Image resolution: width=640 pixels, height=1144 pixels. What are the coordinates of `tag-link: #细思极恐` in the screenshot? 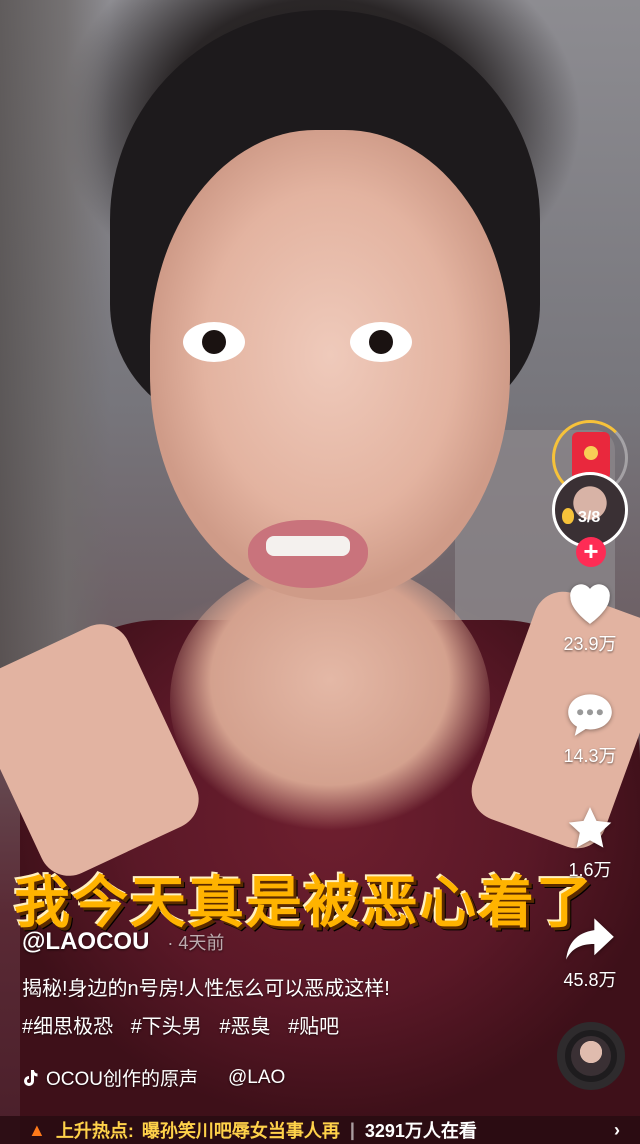 It's located at (67, 1027).